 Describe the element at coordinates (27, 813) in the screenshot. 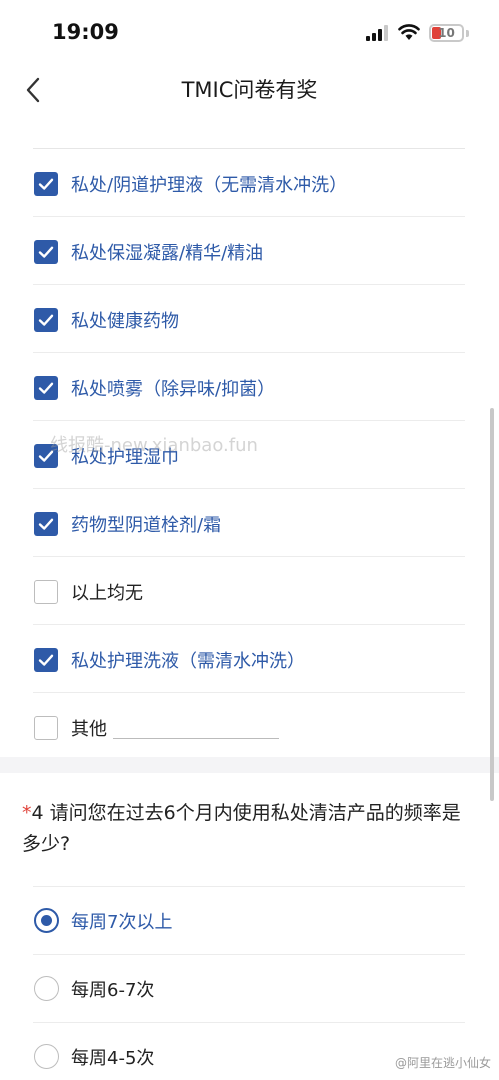

I see `required-mark: *` at that location.